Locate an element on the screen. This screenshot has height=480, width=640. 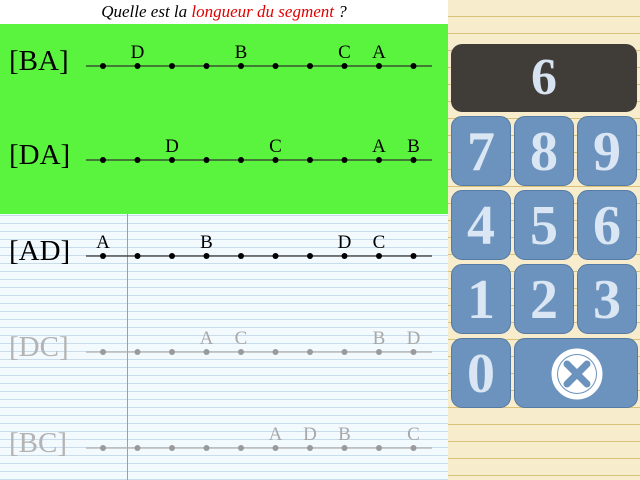
key-5: 5 is located at coordinates (544, 225).